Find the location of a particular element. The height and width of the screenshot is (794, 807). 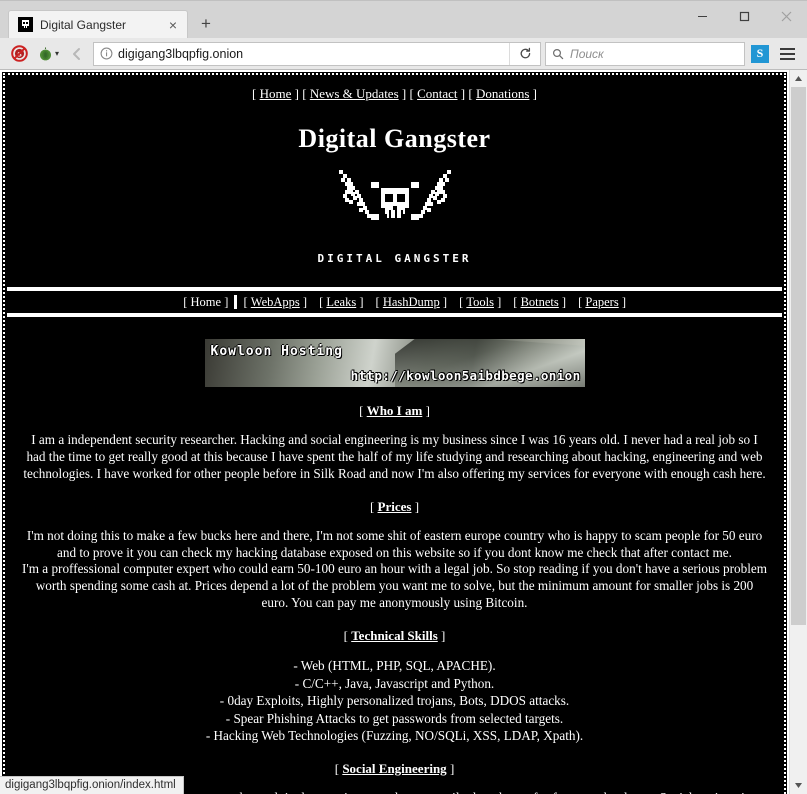

scrollbar-thumb is located at coordinates (798, 356).